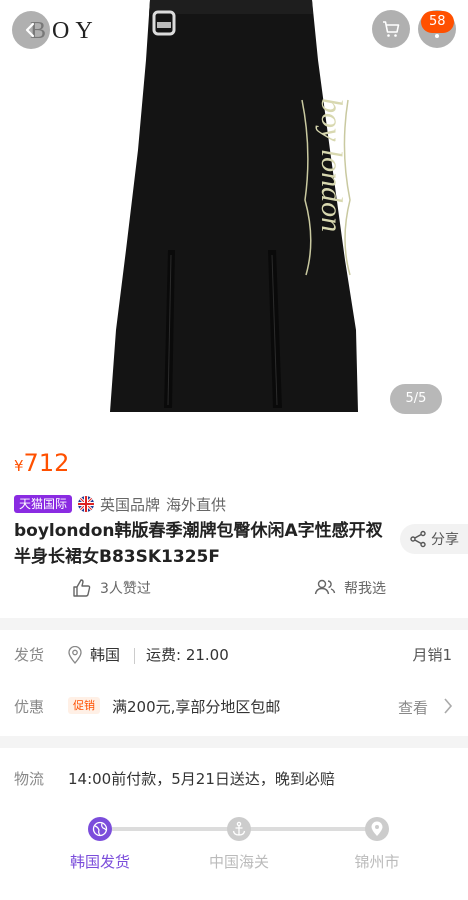 This screenshot has width=468, height=900. Describe the element at coordinates (432, 655) in the screenshot. I see `monthly-sales: 月销1` at that location.